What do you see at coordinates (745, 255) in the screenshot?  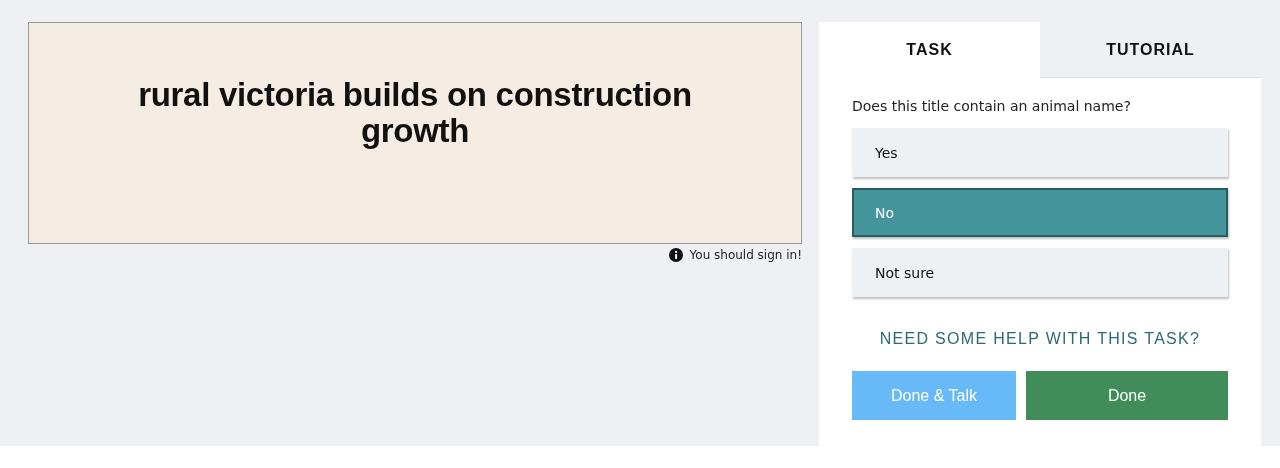 I see `sign-in-notice: You should sign in!` at bounding box center [745, 255].